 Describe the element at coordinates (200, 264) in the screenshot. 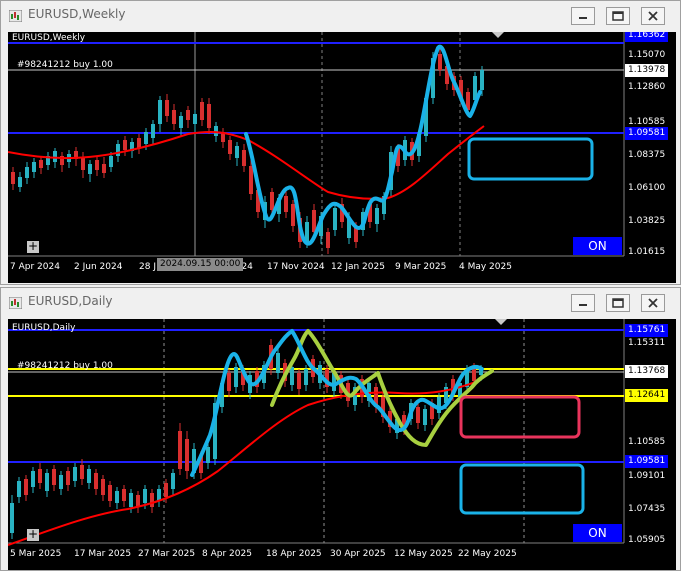

I see `crosshair-date-label: 2024.09.15 00:00` at that location.